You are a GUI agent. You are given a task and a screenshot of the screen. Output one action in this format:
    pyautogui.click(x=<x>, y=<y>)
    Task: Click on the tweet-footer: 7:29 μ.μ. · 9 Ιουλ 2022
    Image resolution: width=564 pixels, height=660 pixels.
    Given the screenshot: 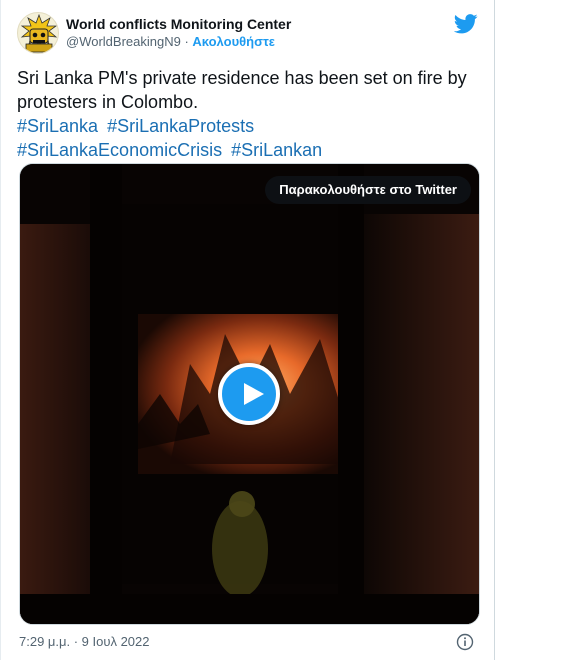 What is the action you would take?
    pyautogui.click(x=247, y=643)
    